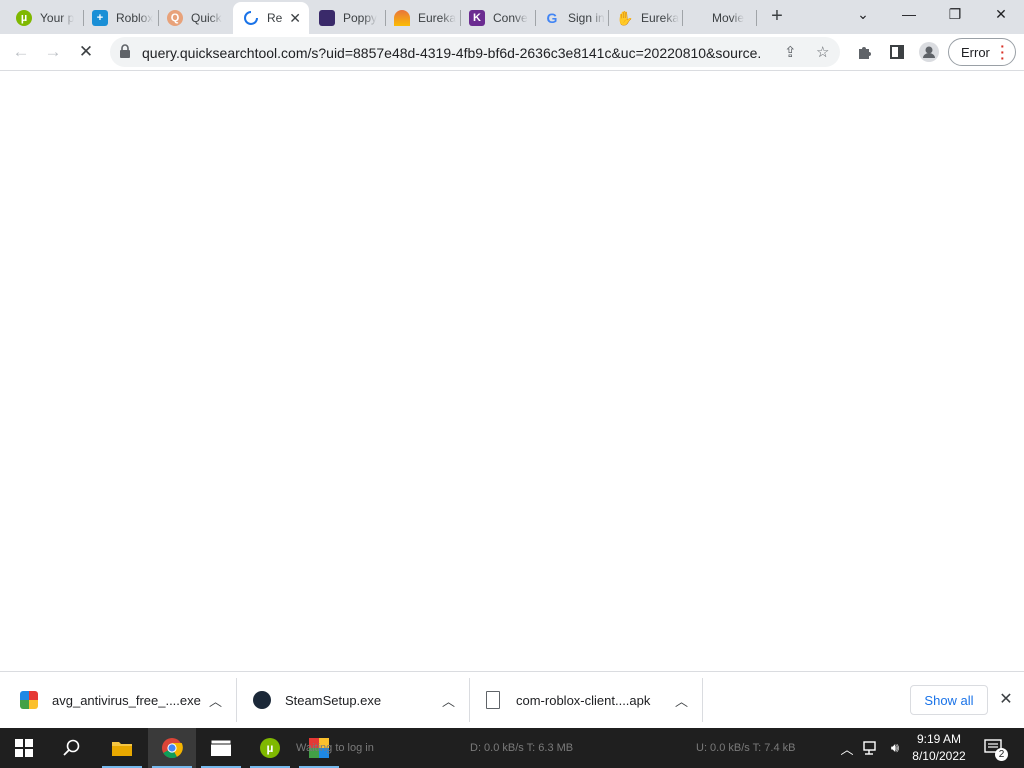 This screenshot has height=768, width=1024. Describe the element at coordinates (360, 18) in the screenshot. I see `tab-title: Poppy` at that location.